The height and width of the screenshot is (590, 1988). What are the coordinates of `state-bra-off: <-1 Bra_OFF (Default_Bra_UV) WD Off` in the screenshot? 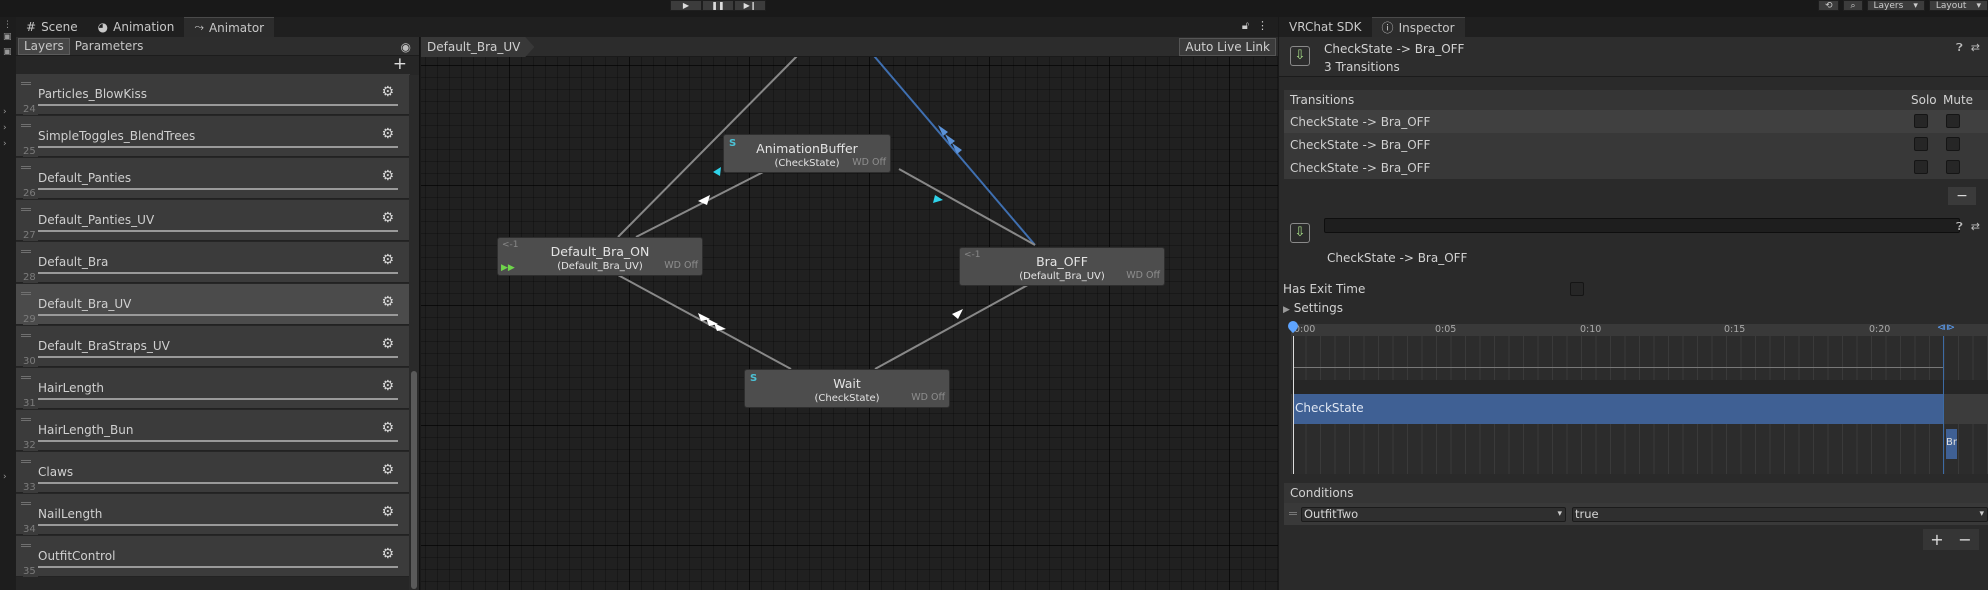 It's located at (1062, 266).